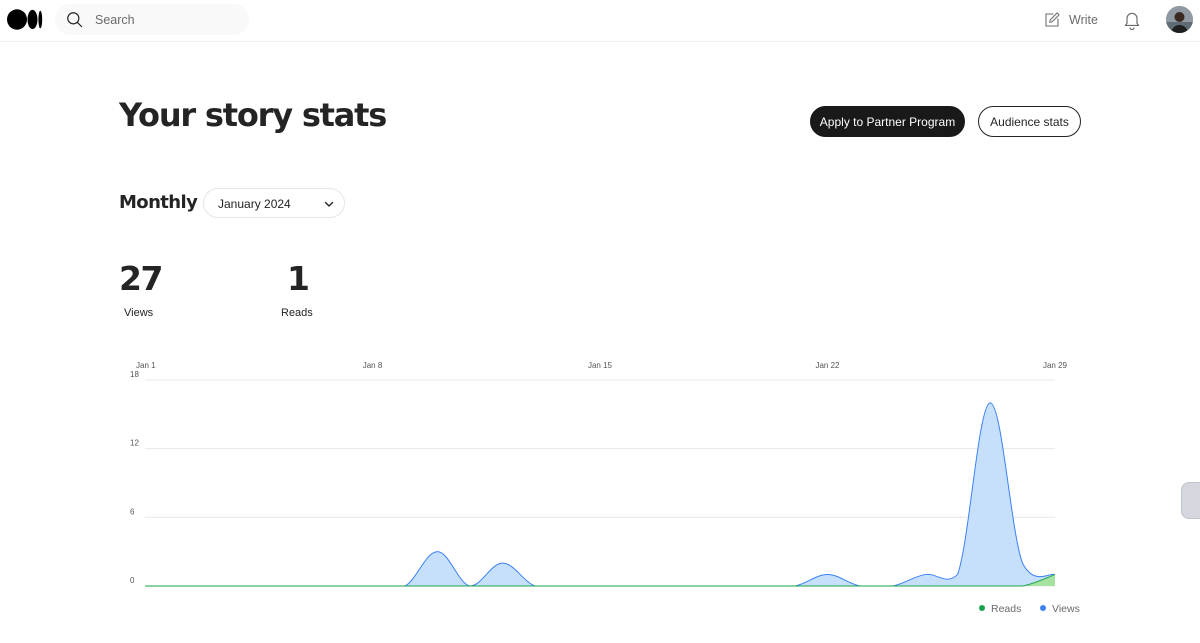  I want to click on user-avatar, so click(1179, 19).